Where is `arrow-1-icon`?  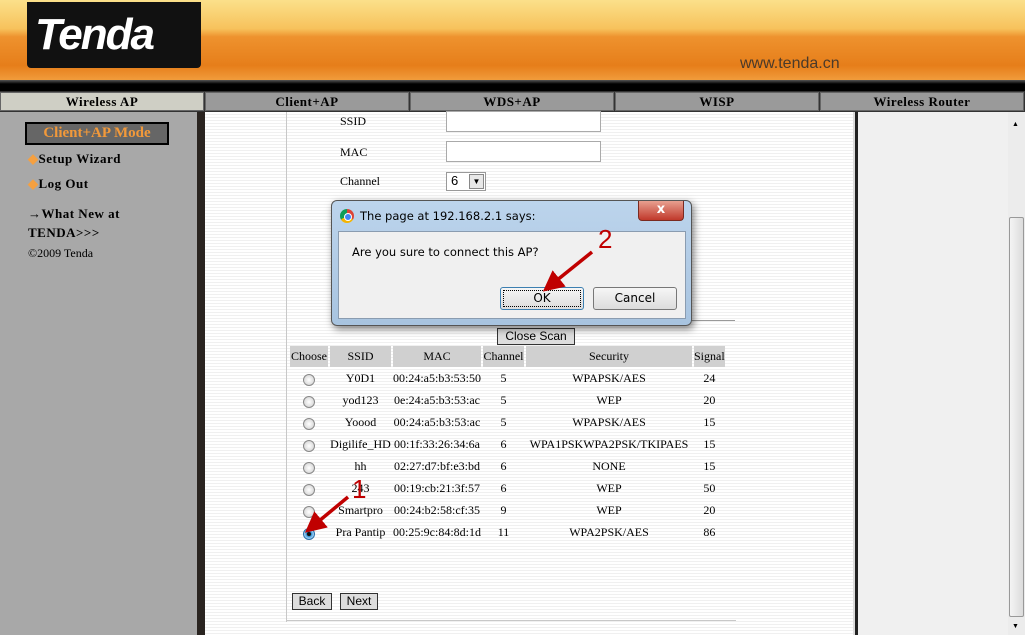
arrow-1-icon is located at coordinates (327, 514).